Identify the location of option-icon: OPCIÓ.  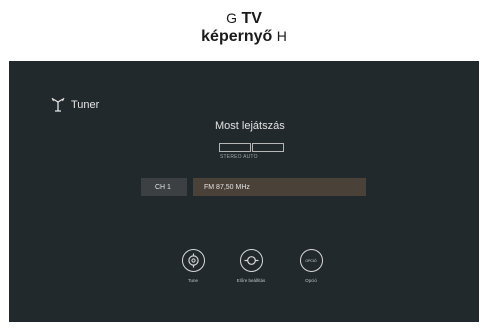
(311, 260).